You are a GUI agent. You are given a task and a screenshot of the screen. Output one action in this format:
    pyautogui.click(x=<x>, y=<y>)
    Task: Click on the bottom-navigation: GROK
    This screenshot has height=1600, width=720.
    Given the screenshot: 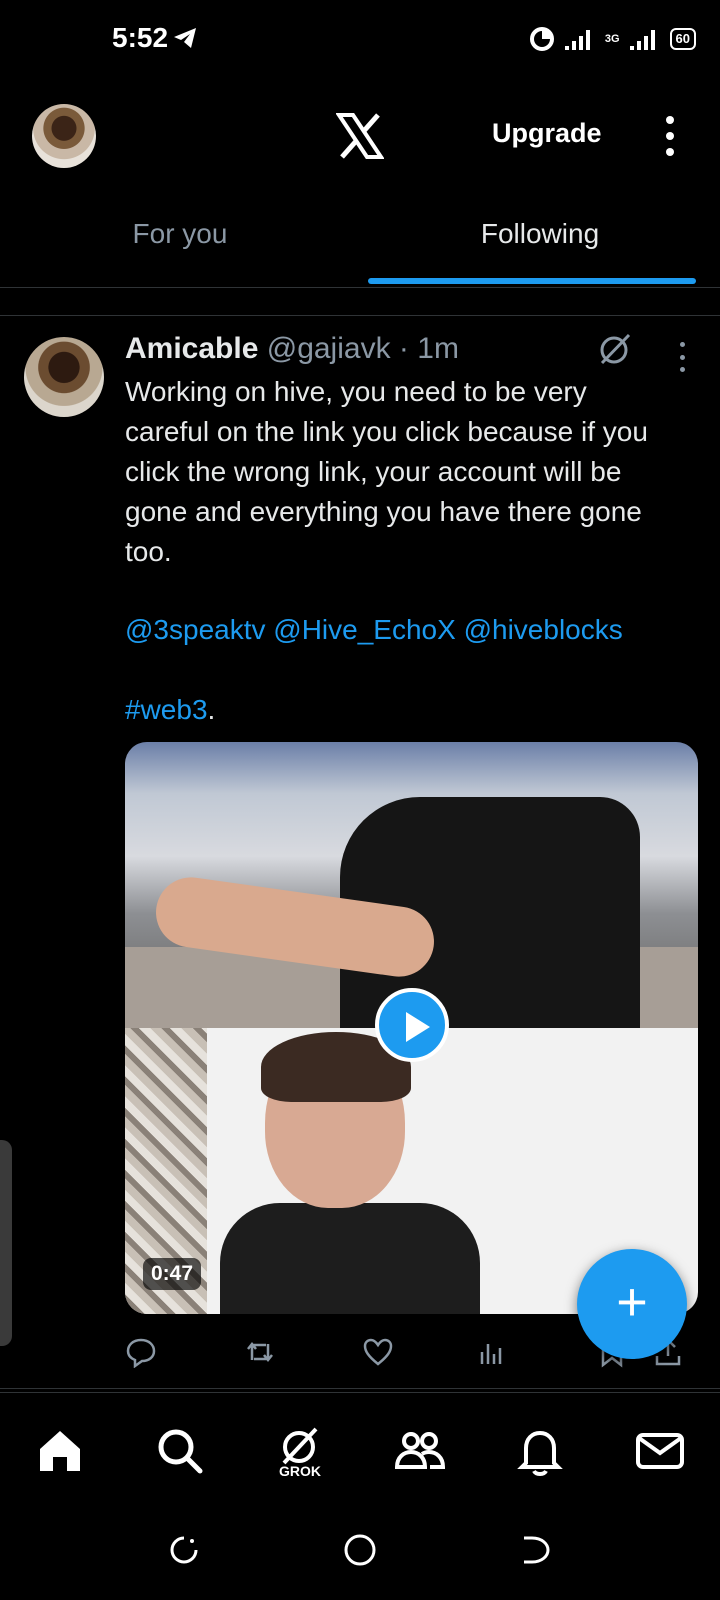 What is the action you would take?
    pyautogui.click(x=360, y=1451)
    